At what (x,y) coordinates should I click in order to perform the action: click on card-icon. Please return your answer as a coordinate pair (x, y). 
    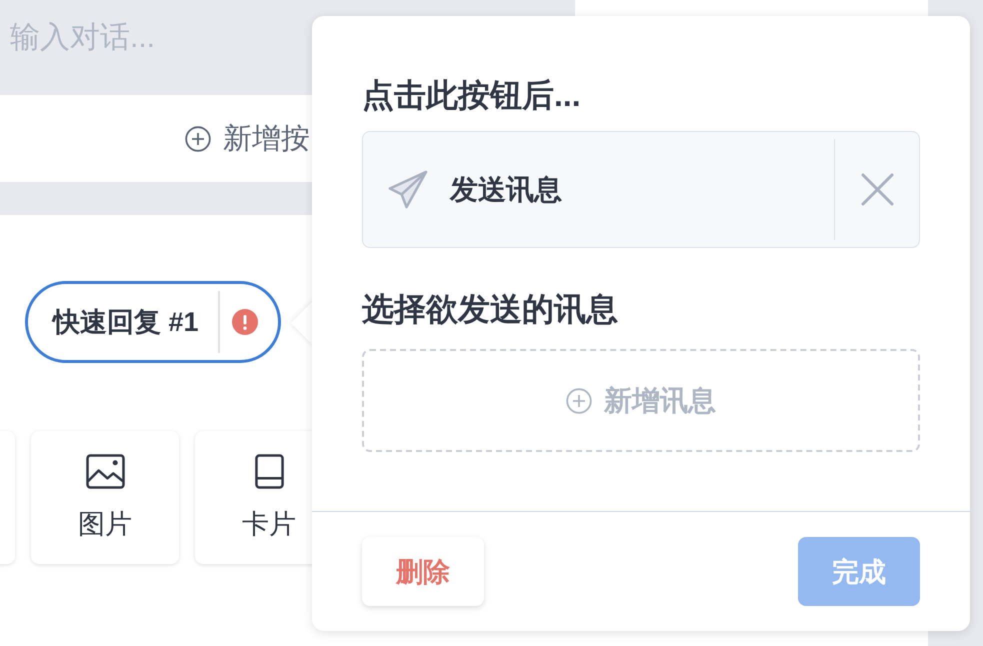
    Looking at the image, I should click on (269, 471).